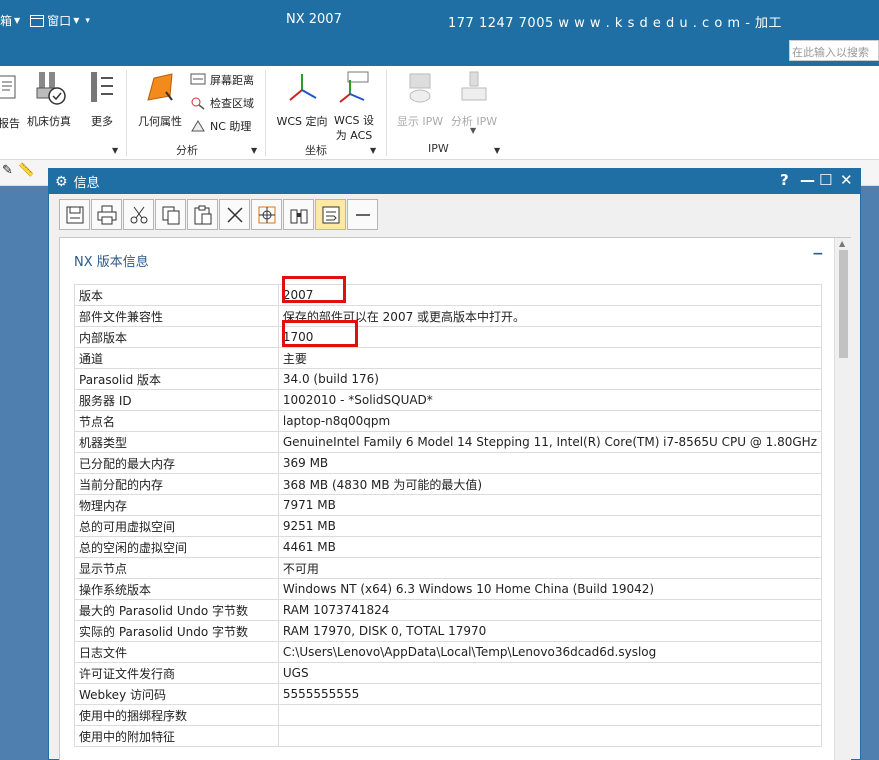 This screenshot has width=879, height=760. Describe the element at coordinates (846, 180) in the screenshot. I see `close-button: ✕` at that location.